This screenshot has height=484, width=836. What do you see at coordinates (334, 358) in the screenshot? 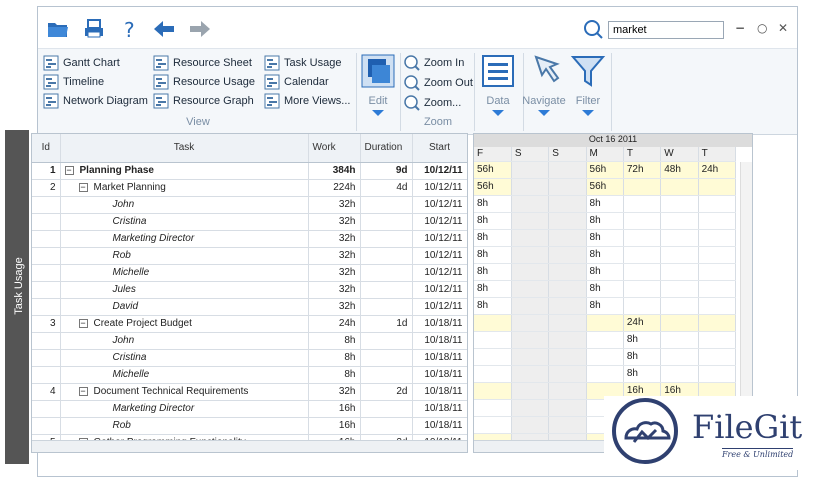
I see `work-cell: 8h` at bounding box center [334, 358].